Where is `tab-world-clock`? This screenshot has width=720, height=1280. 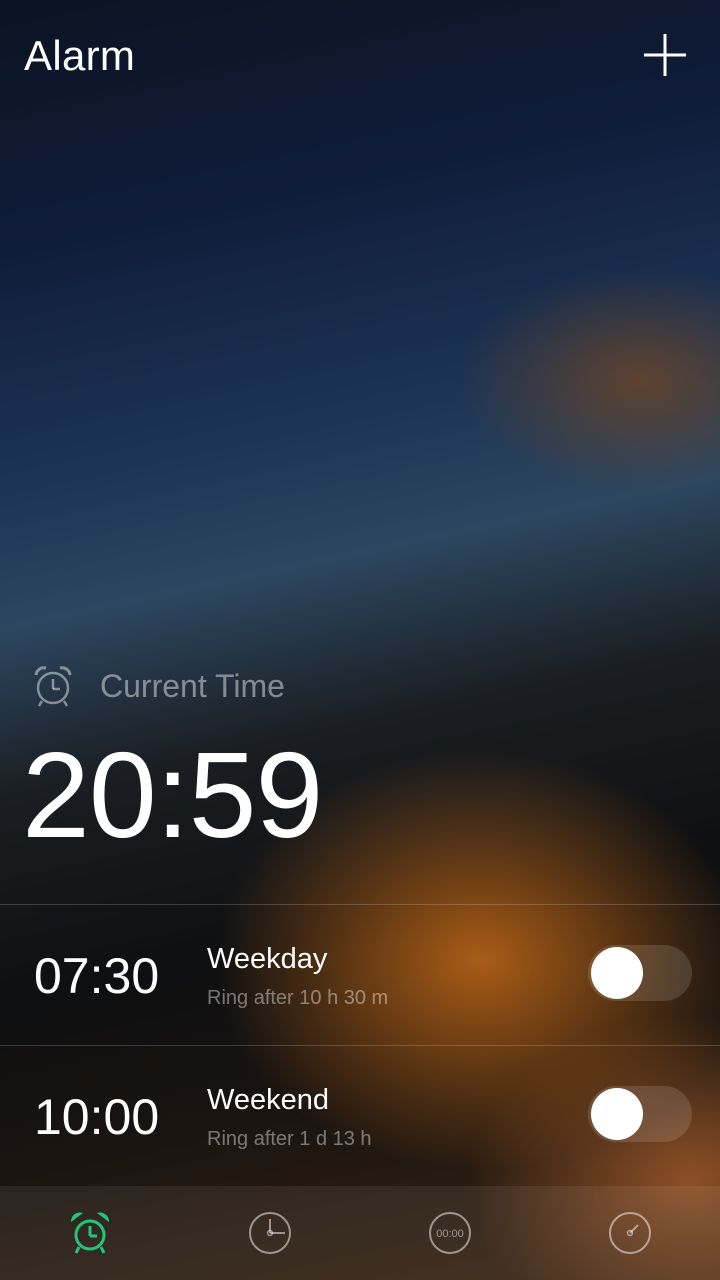 tab-world-clock is located at coordinates (270, 1233).